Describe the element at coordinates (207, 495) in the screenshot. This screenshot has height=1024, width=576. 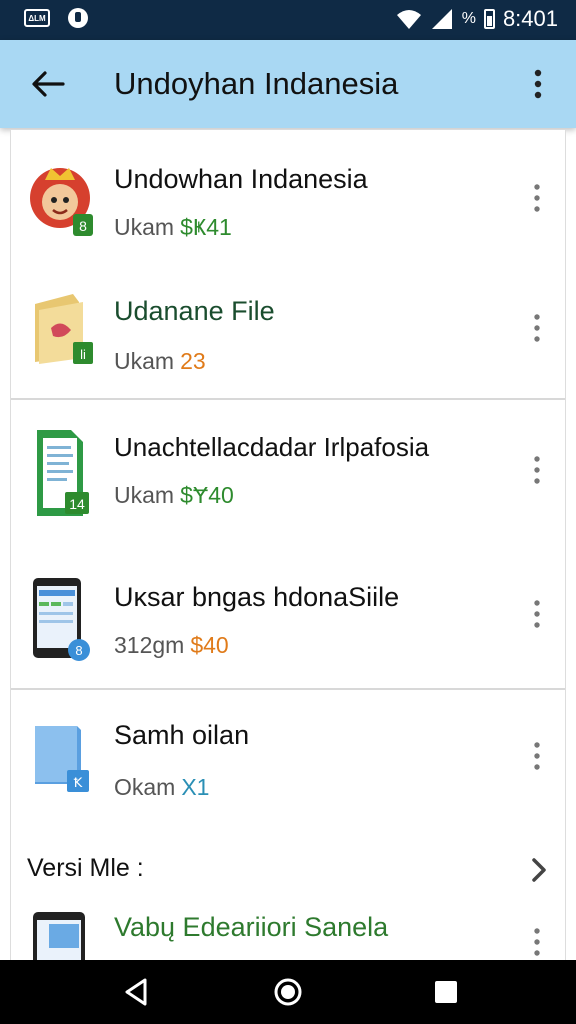
I see `item-price: $Ɏ40` at that location.